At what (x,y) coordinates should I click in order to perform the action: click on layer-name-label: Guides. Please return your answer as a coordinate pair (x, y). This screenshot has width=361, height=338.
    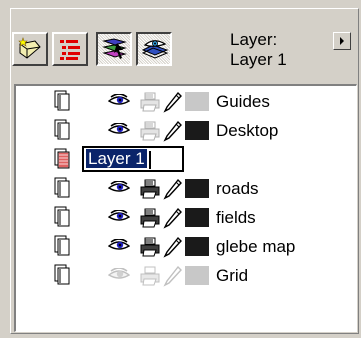
    Looking at the image, I should click on (243, 102).